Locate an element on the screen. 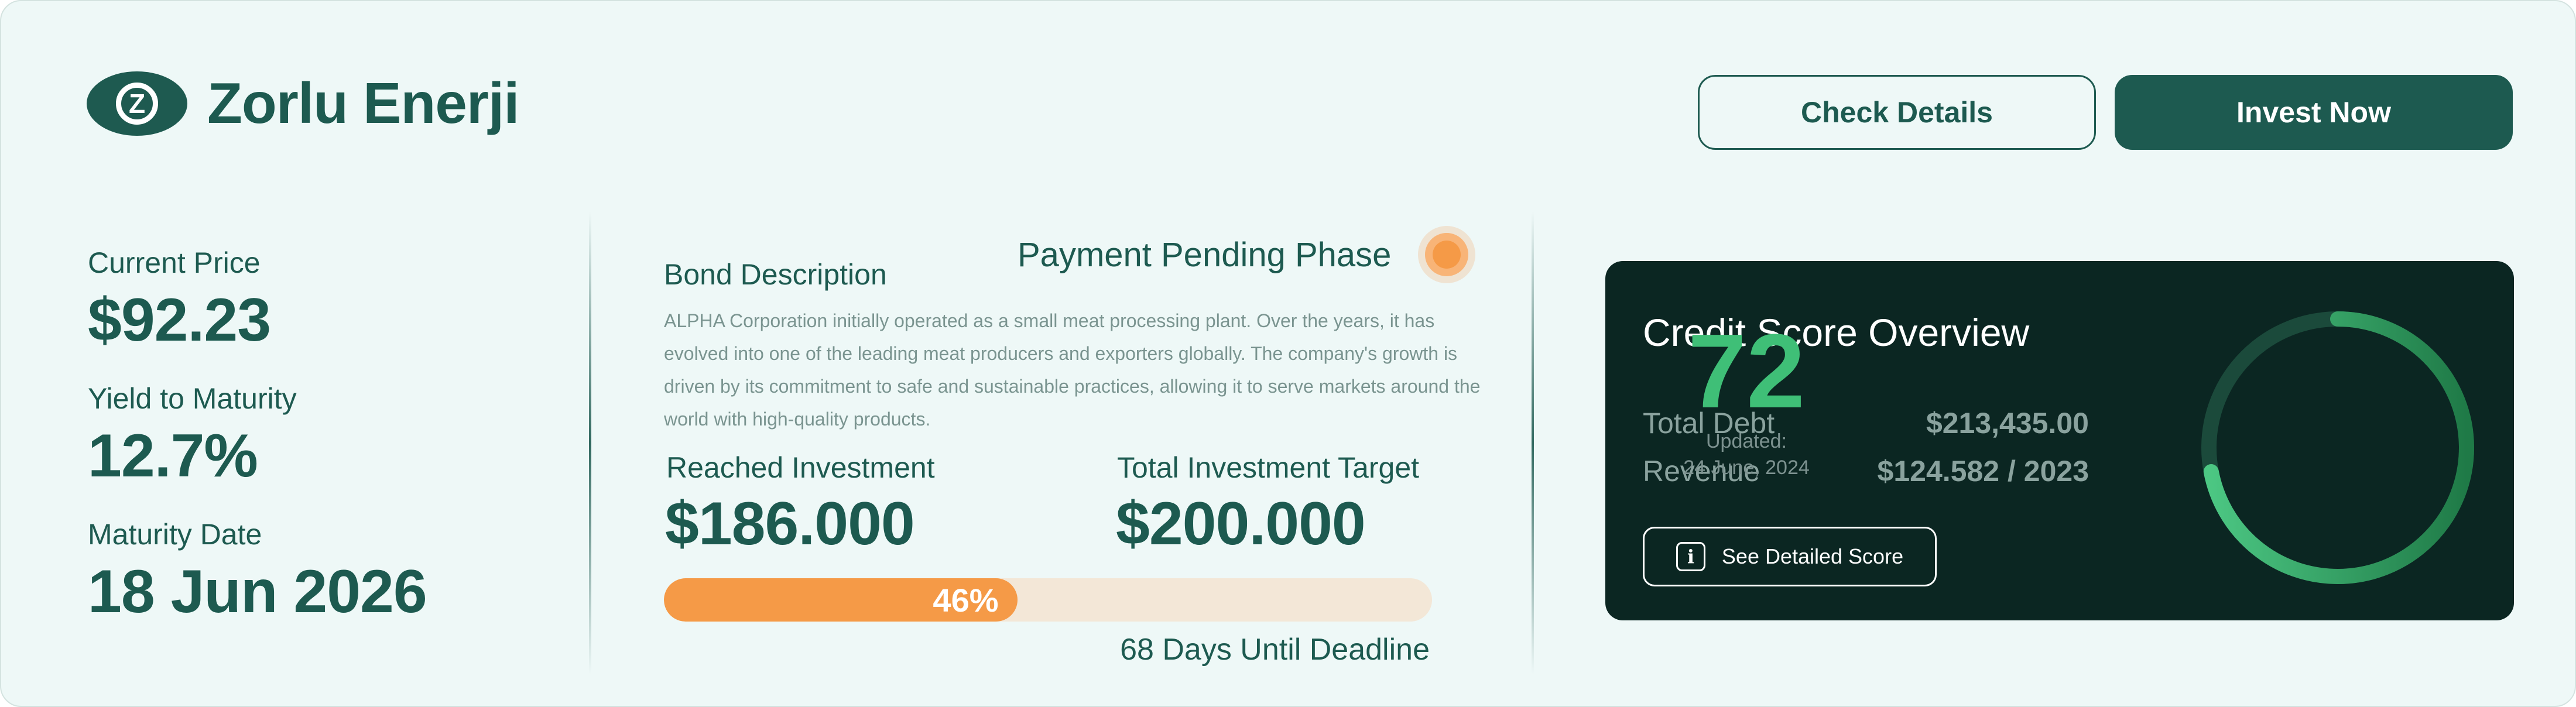  maturity-date-label: Maturity Date is located at coordinates (175, 534).